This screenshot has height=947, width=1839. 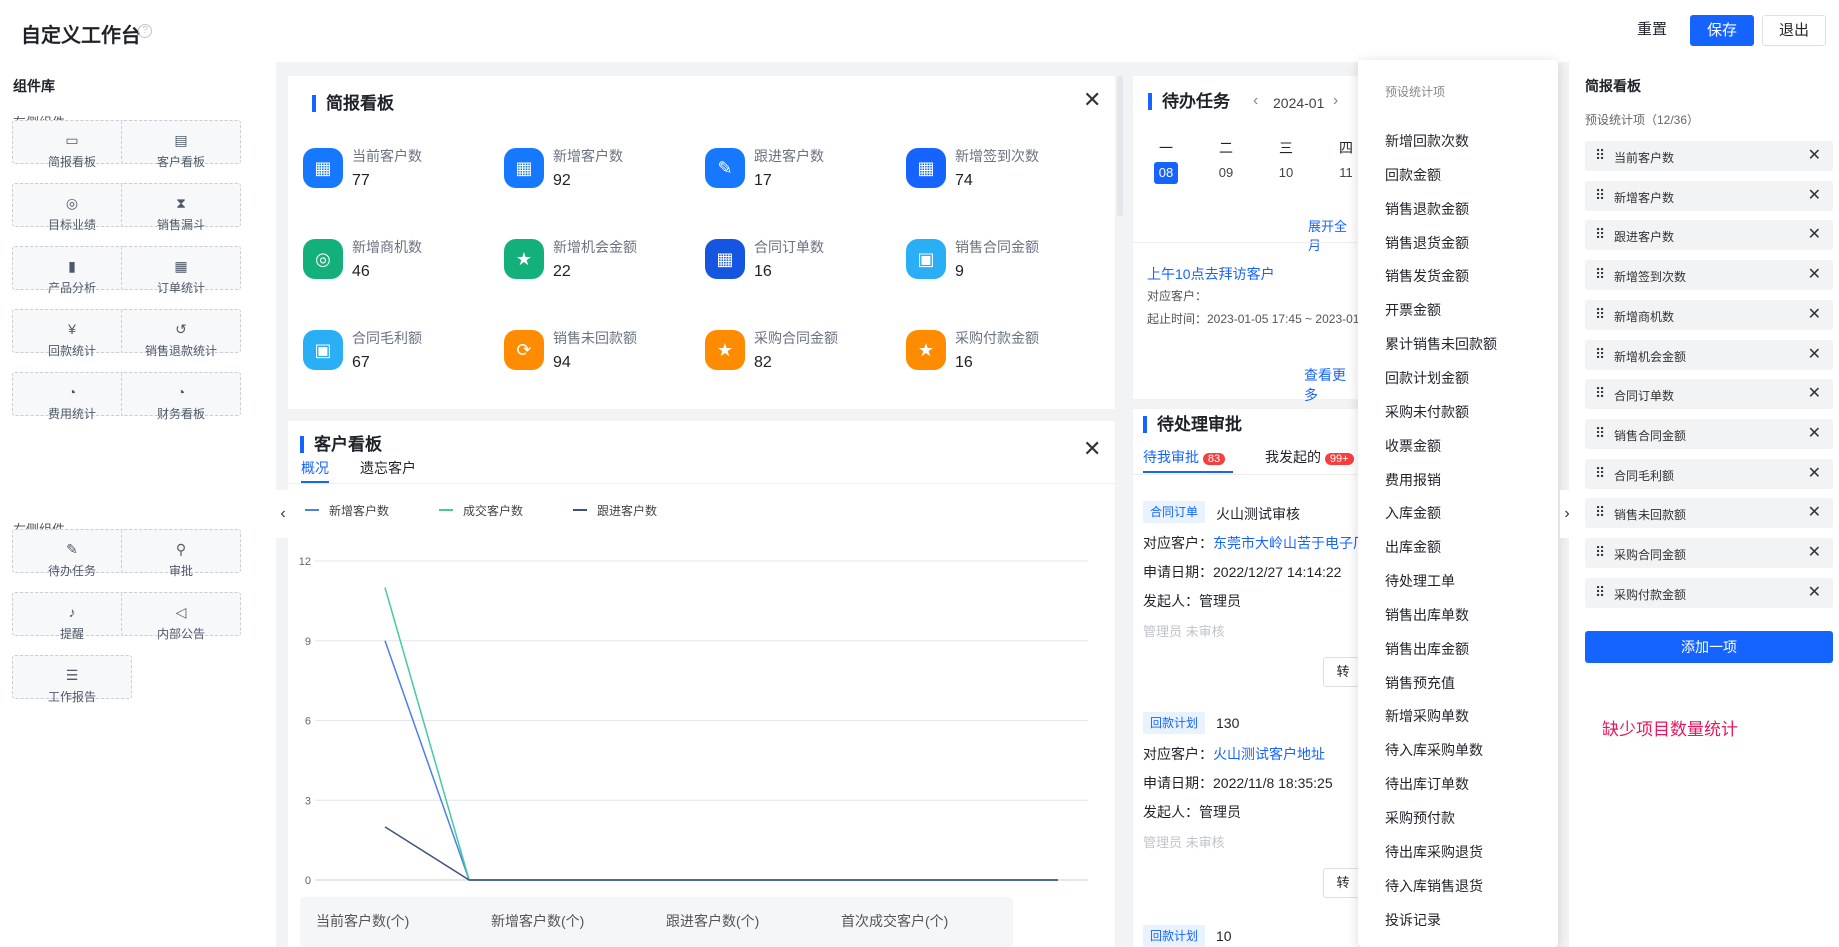 What do you see at coordinates (1290, 543) in the screenshot?
I see `customer-link: 东莞市大岭山苦于电子厂` at bounding box center [1290, 543].